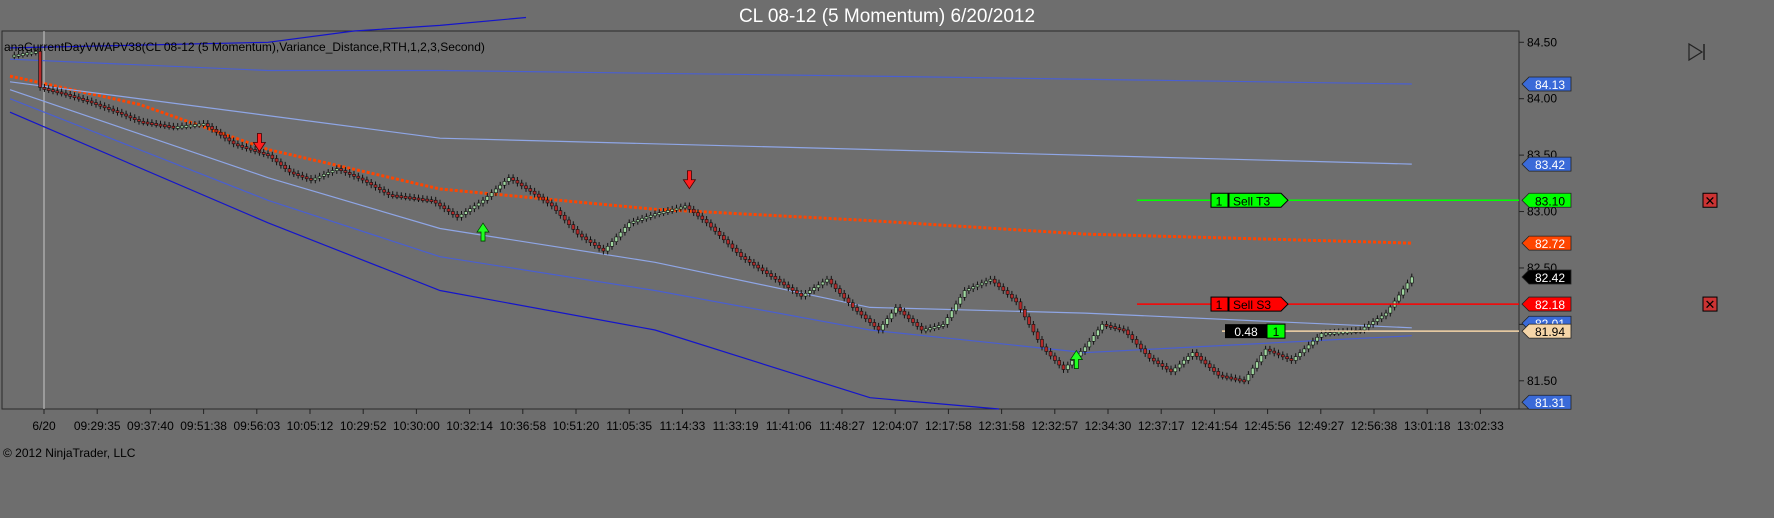  I want to click on x-tick-label: 11:48:27, so click(842, 426).